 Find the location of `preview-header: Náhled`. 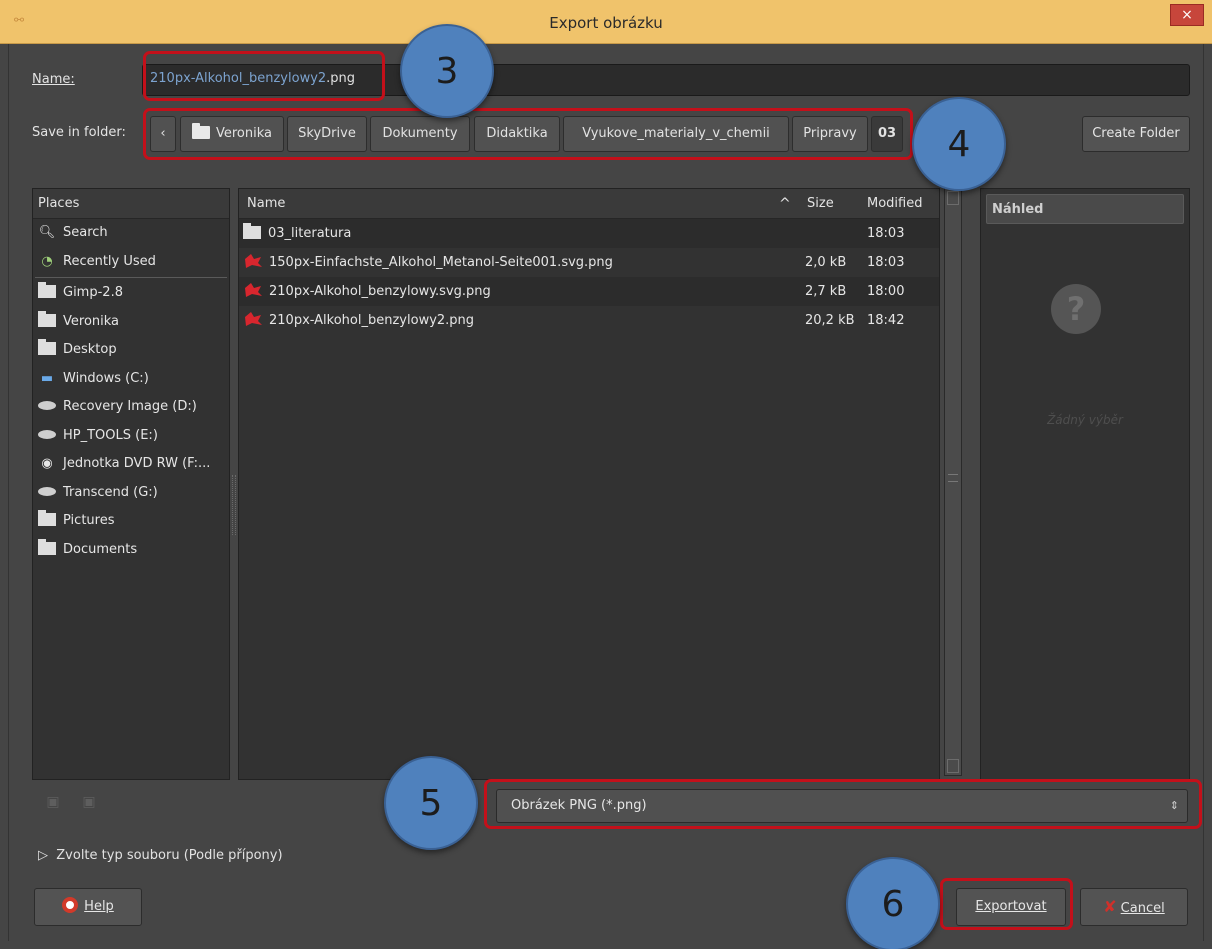

preview-header: Náhled is located at coordinates (1085, 209).